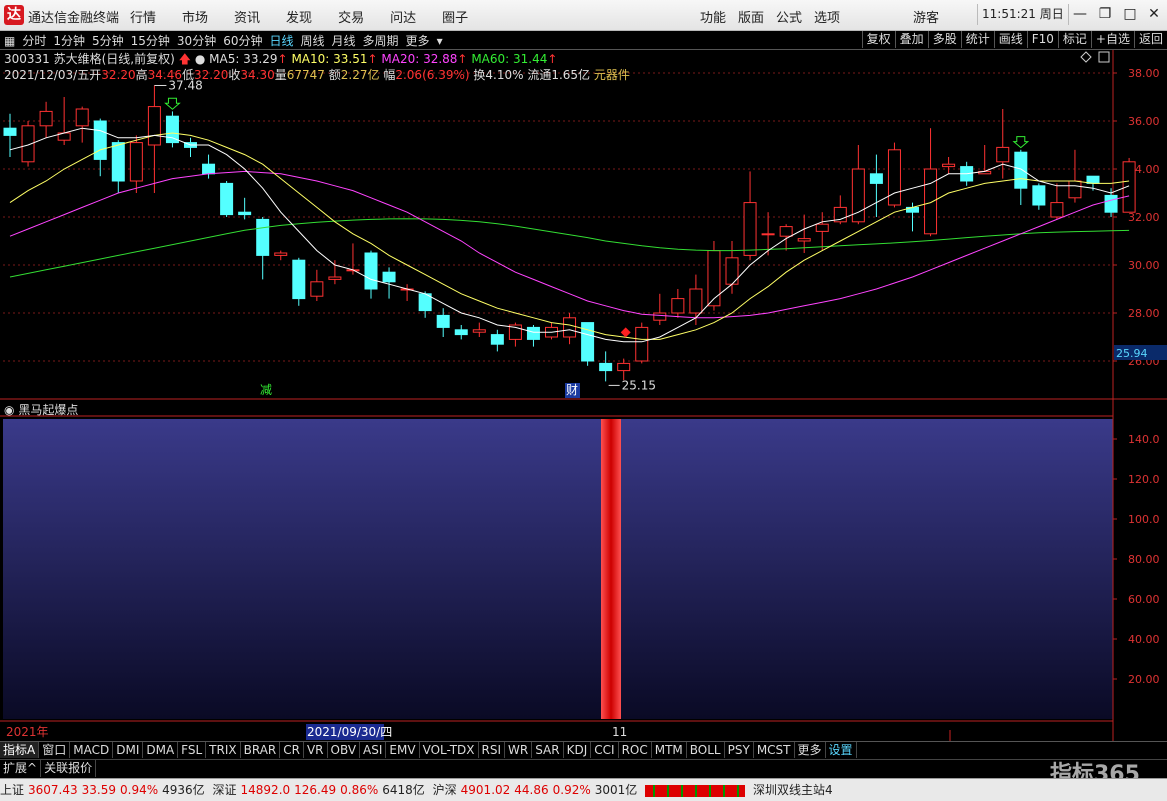 The image size is (1167, 801). What do you see at coordinates (977, 39) in the screenshot?
I see `btn-tongji: 统计` at bounding box center [977, 39].